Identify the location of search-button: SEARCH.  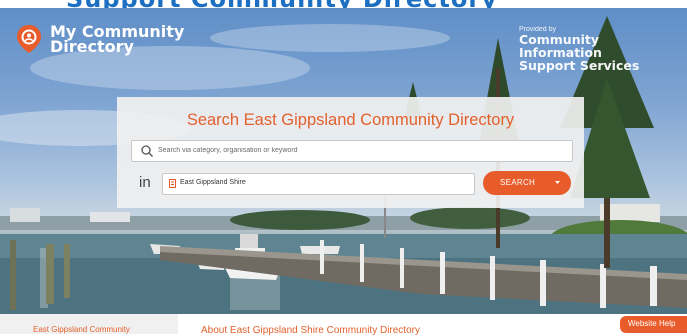
(527, 183).